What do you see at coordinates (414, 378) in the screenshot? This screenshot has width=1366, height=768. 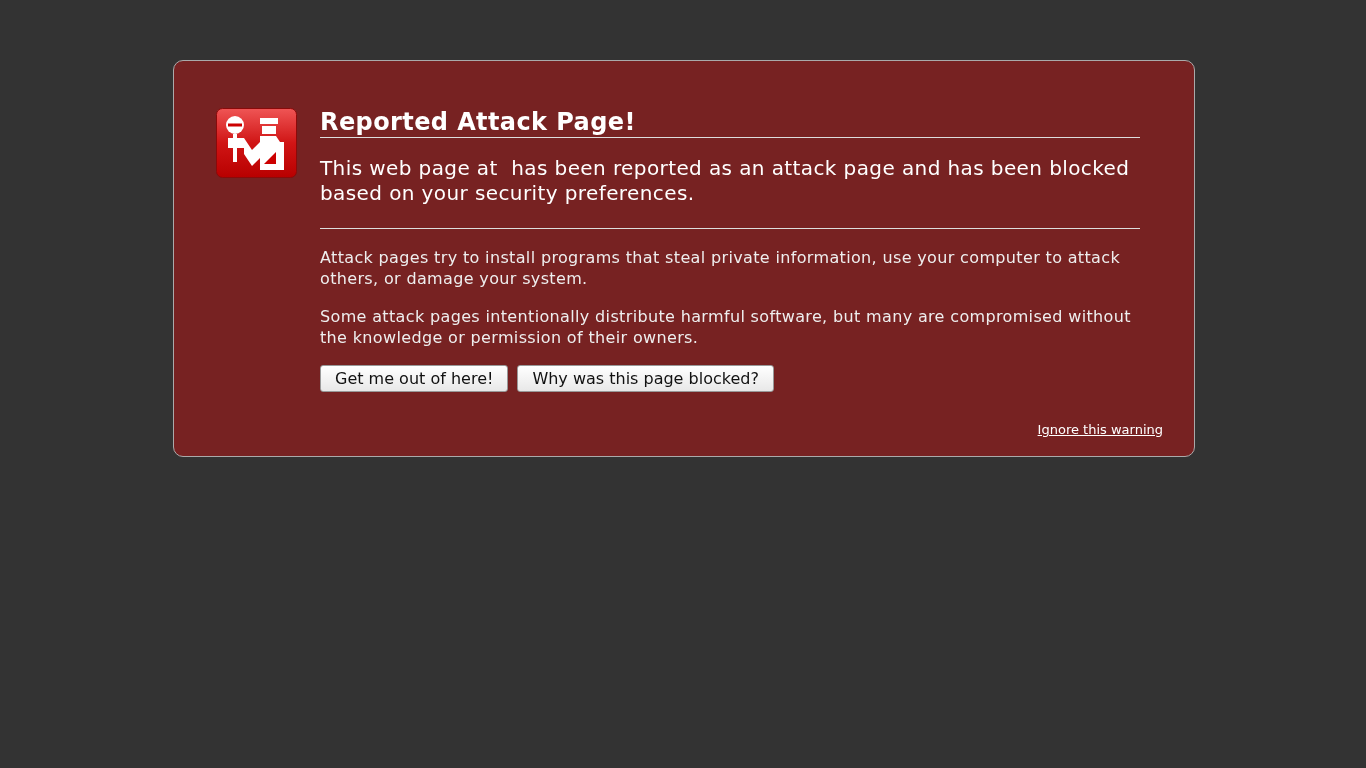 I see `action-button: Get me out of here!` at bounding box center [414, 378].